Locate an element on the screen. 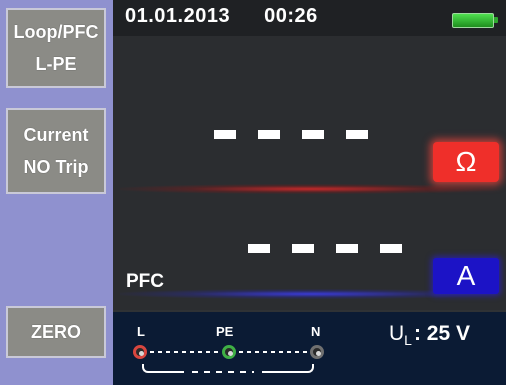 The image size is (506, 385). function-sublabel: L-PE is located at coordinates (56, 64).